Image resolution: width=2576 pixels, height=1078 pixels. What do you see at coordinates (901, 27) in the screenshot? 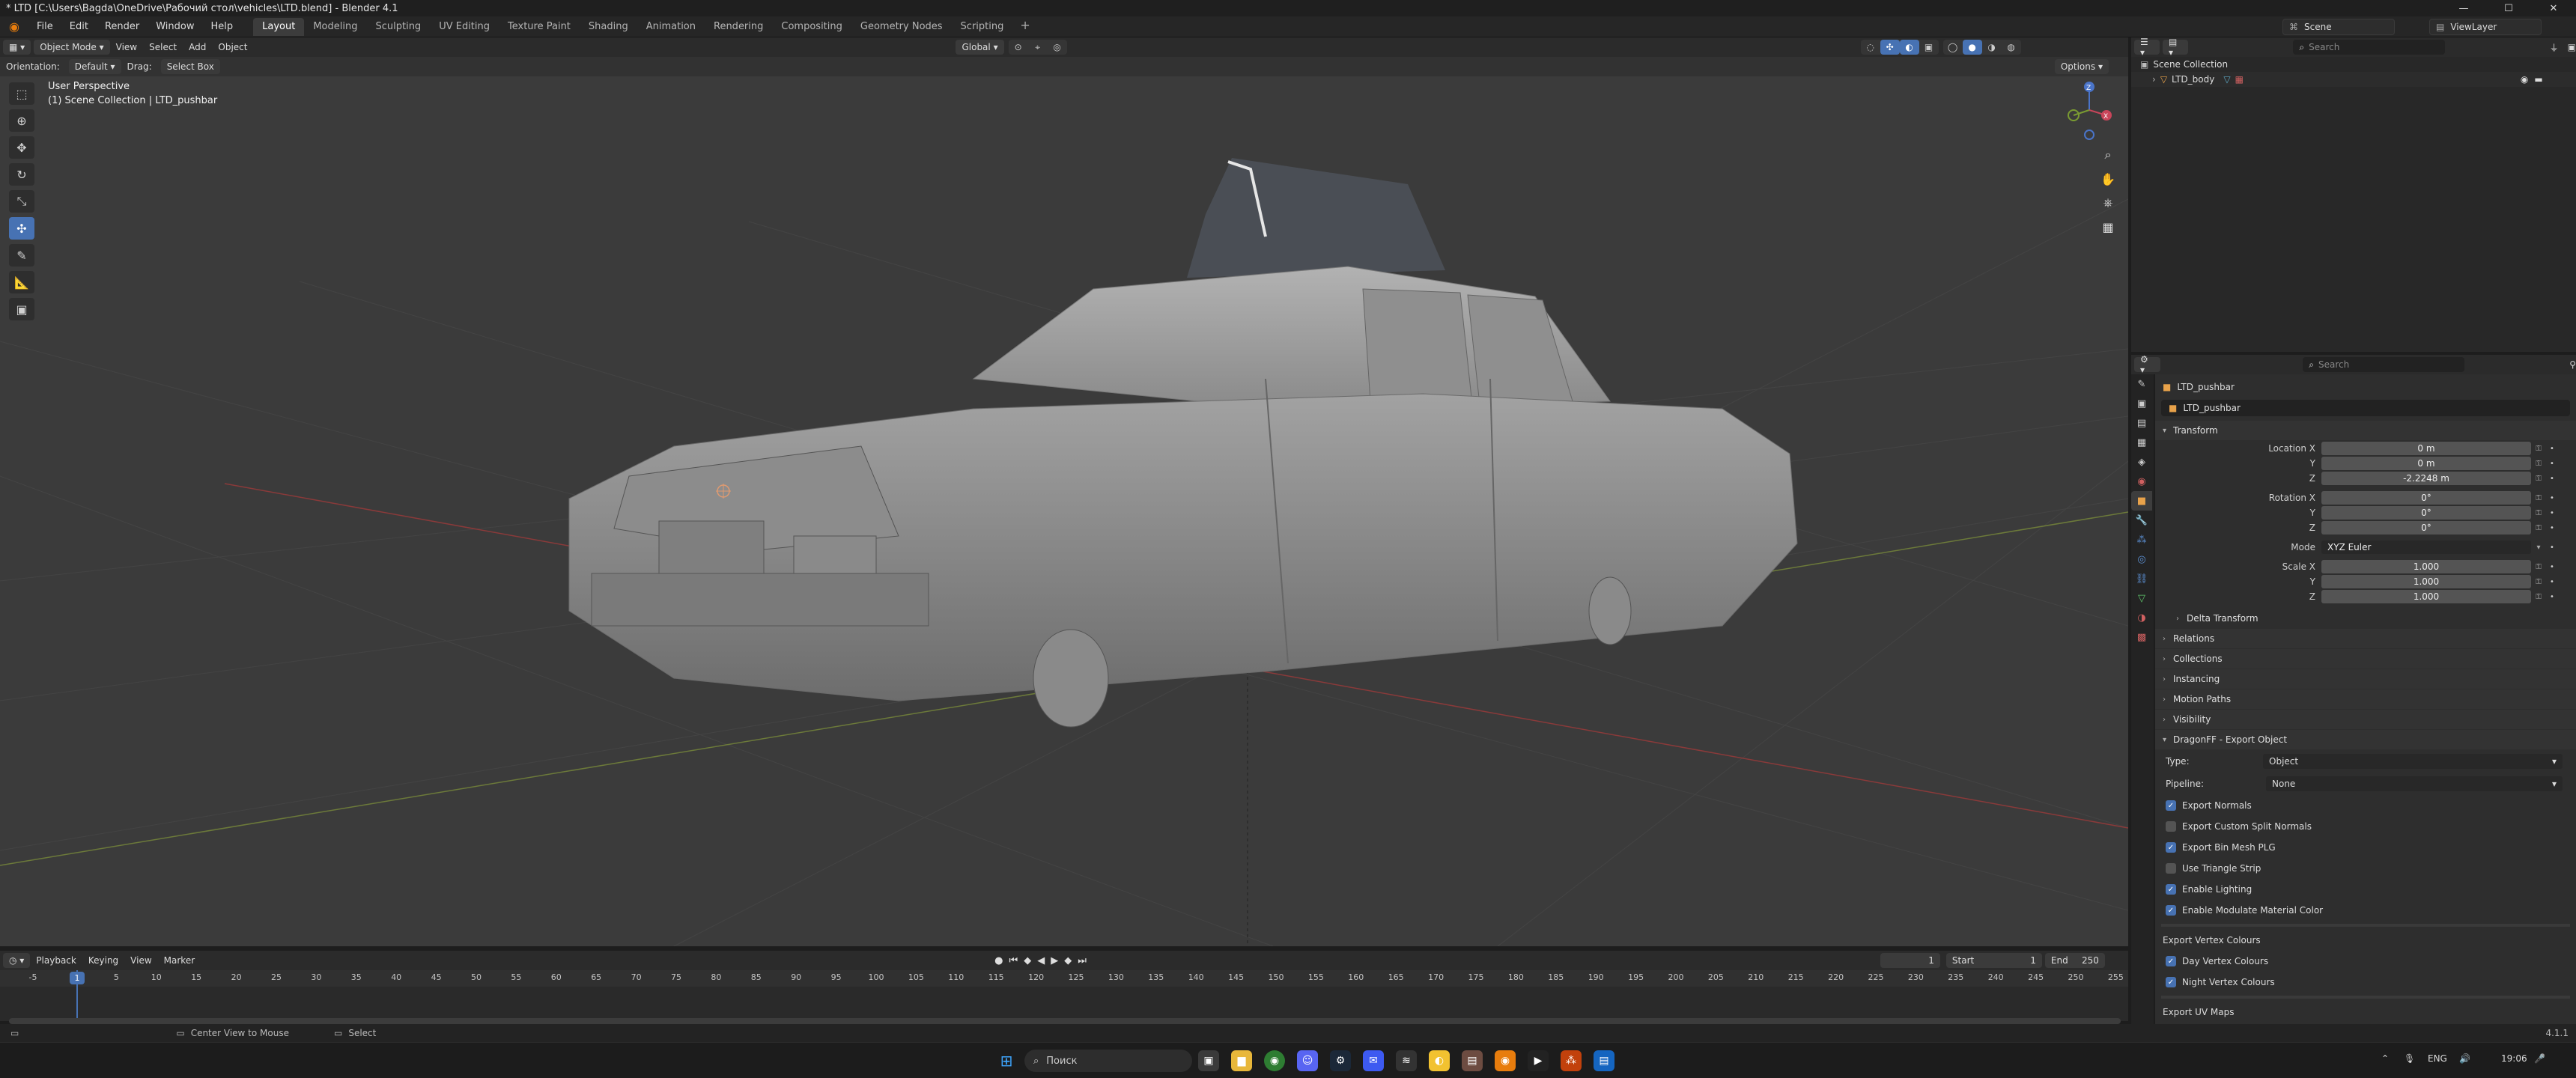
I see `tab-geometry-nodes: Geometry Nodes` at bounding box center [901, 27].